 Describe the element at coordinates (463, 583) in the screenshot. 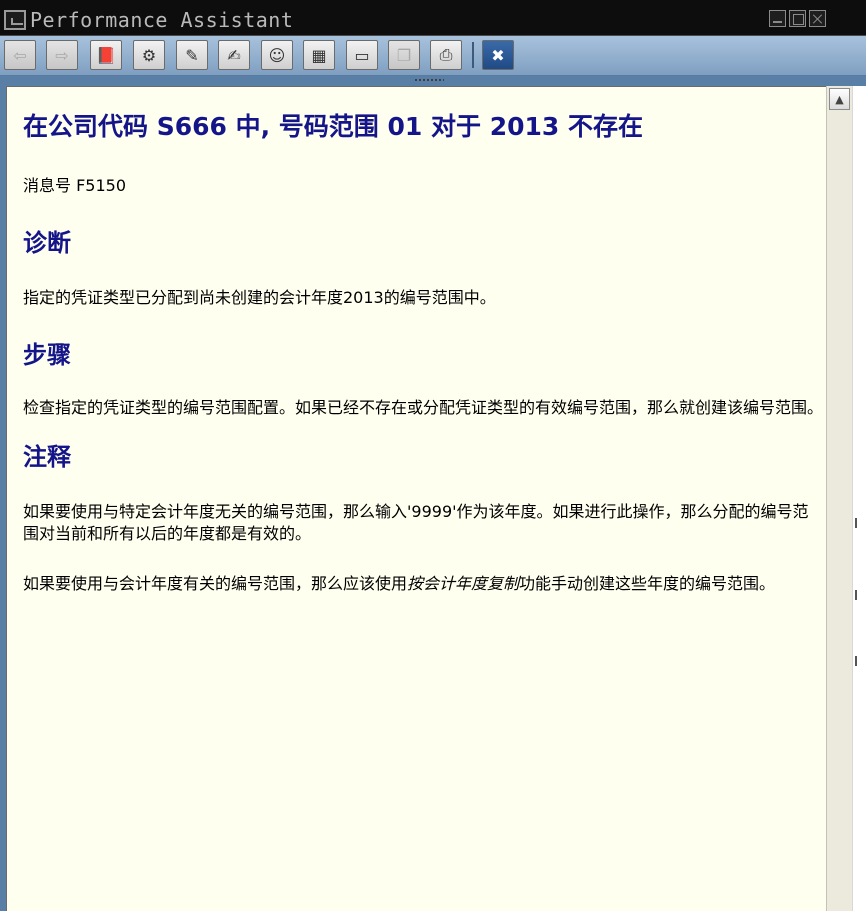

I see `copy-by-fiscal-year-link: 按会计年度复制` at that location.